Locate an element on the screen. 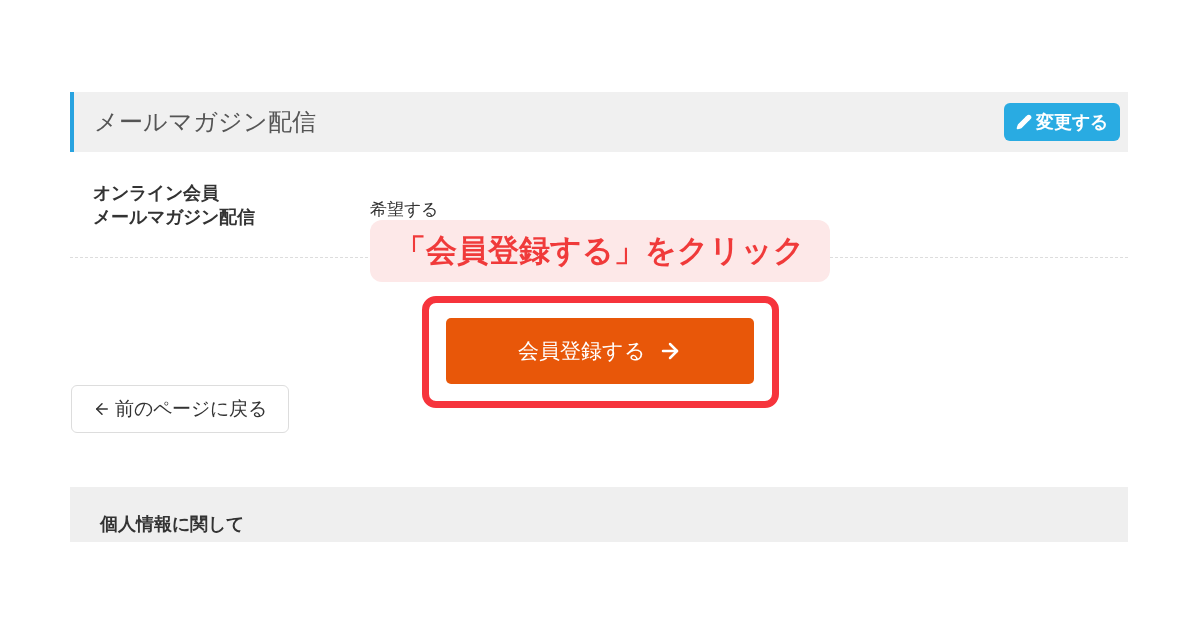 The width and height of the screenshot is (1200, 630). register-button: 会員登録する is located at coordinates (600, 351).